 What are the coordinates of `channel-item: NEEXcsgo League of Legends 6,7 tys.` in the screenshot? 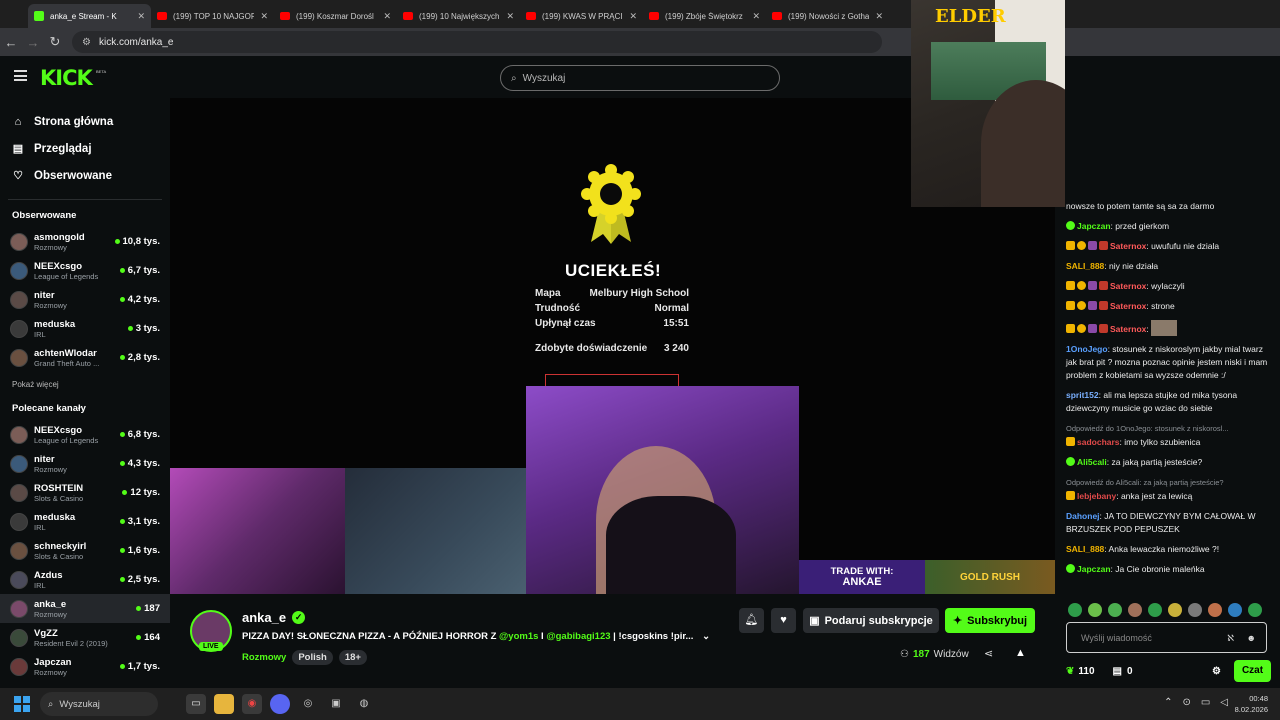 It's located at (85, 270).